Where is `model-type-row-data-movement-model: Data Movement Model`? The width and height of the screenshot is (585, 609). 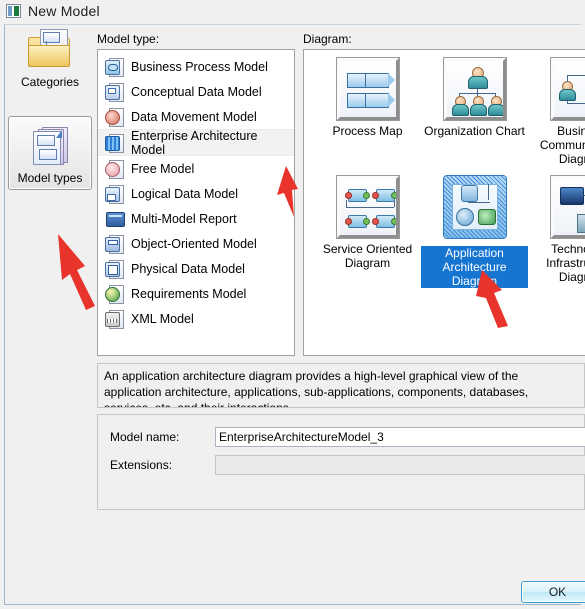 model-type-row-data-movement-model: Data Movement Model is located at coordinates (196, 116).